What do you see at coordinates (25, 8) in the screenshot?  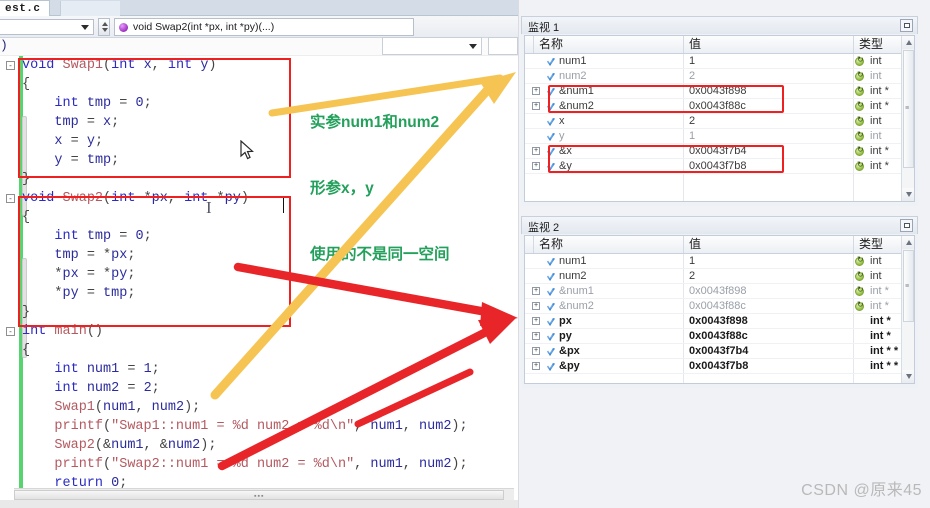 I see `tab-test-c: est.c` at bounding box center [25, 8].